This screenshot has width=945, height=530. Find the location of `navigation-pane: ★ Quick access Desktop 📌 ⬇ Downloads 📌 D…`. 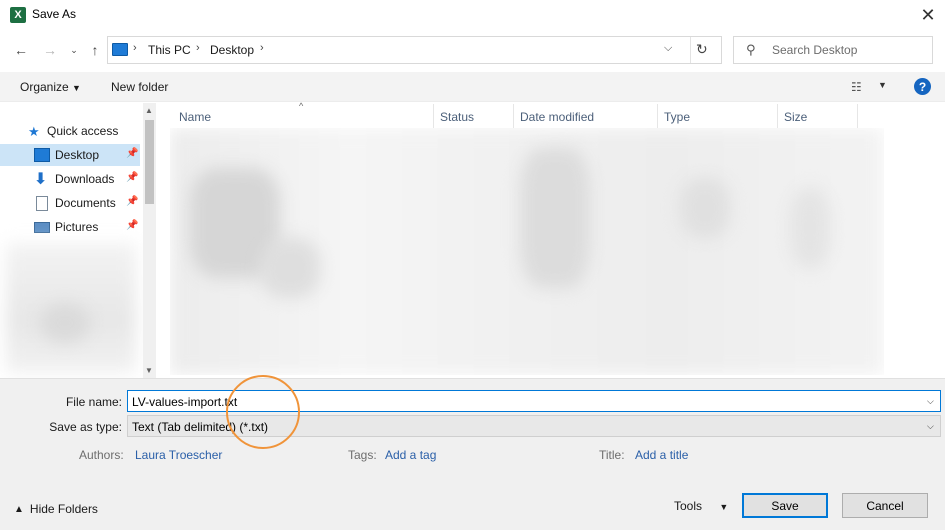

navigation-pane: ★ Quick access Desktop 📌 ⬇ Downloads 📌 D… is located at coordinates (78, 240).